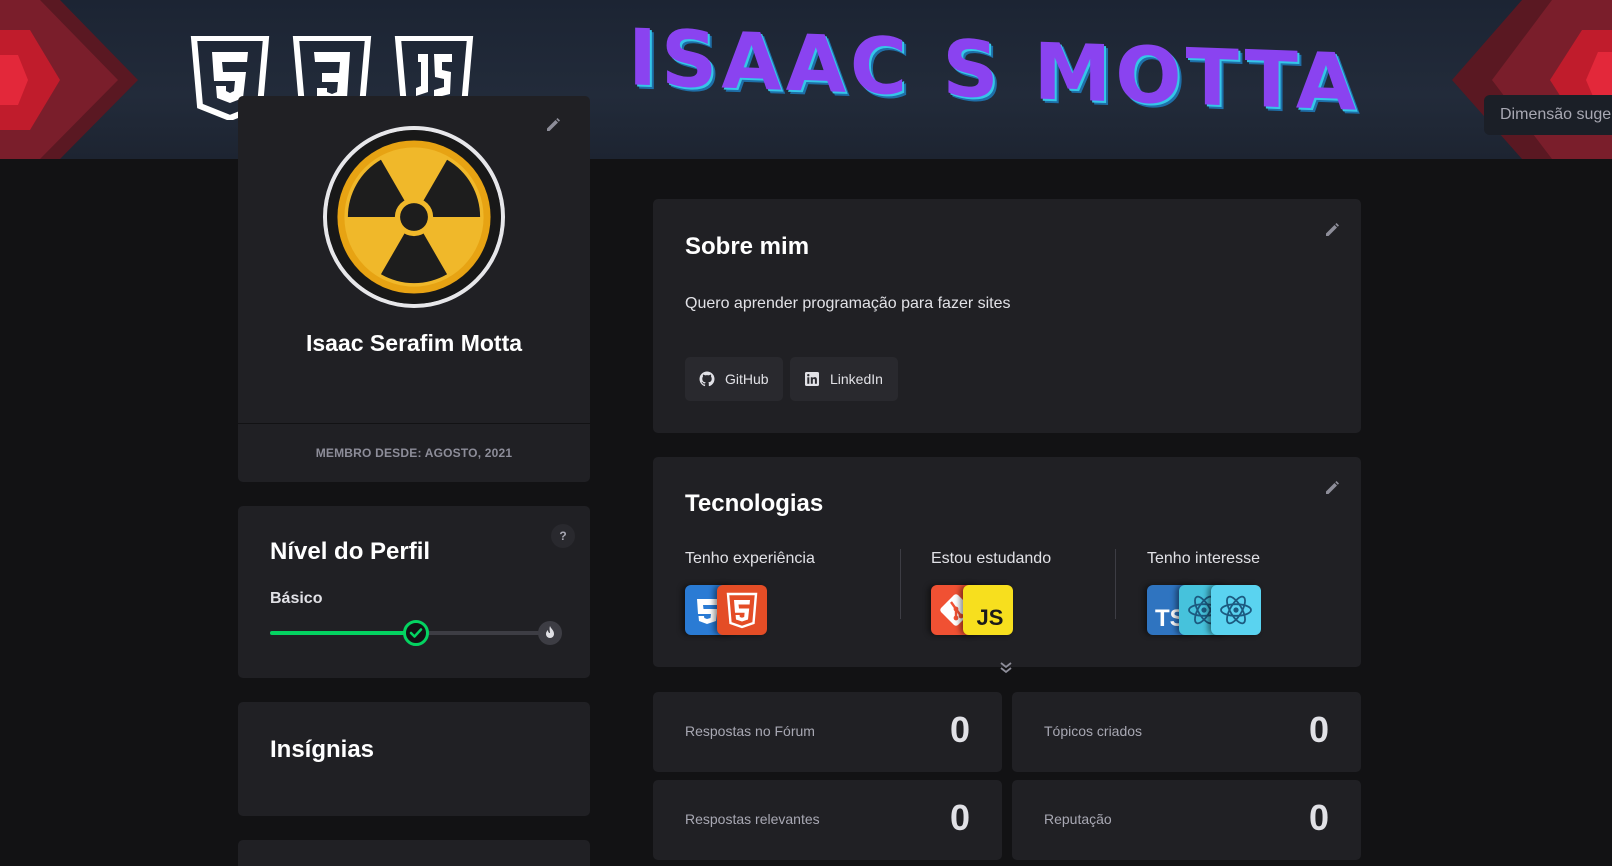 The height and width of the screenshot is (866, 1612). Describe the element at coordinates (414, 759) in the screenshot. I see `badges-card: Insígnias` at that location.